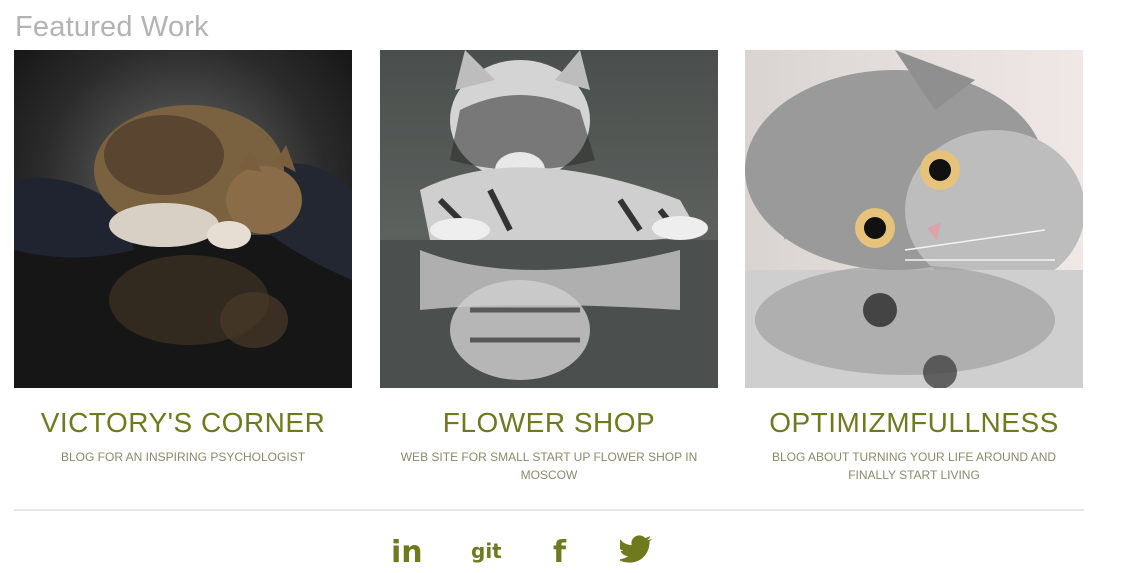 The width and height of the screenshot is (1143, 573). I want to click on project-title: VICTORY'S CORNER, so click(183, 423).